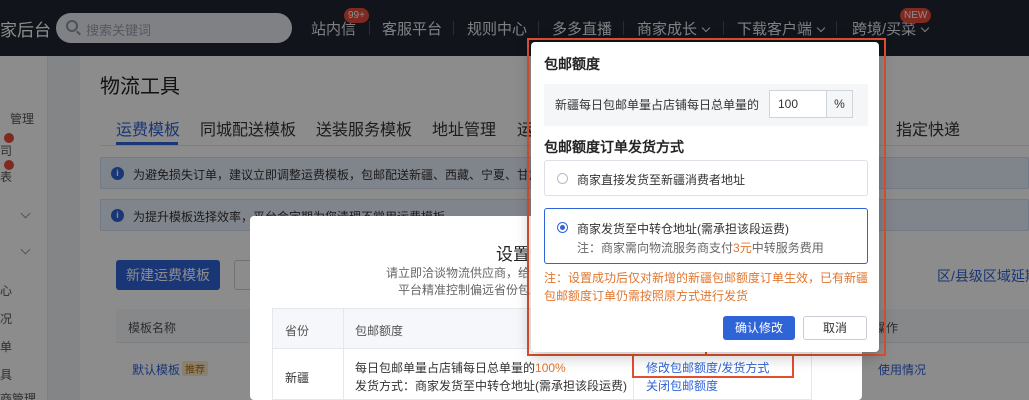 This screenshot has height=400, width=1029. Describe the element at coordinates (759, 328) in the screenshot. I see `confirm-button: 确认修改` at that location.